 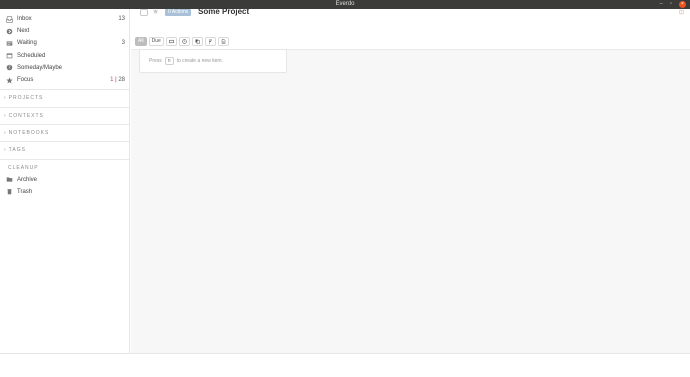 What do you see at coordinates (40, 67) in the screenshot?
I see `sidebar-item-label: Someday/Maybe` at bounding box center [40, 67].